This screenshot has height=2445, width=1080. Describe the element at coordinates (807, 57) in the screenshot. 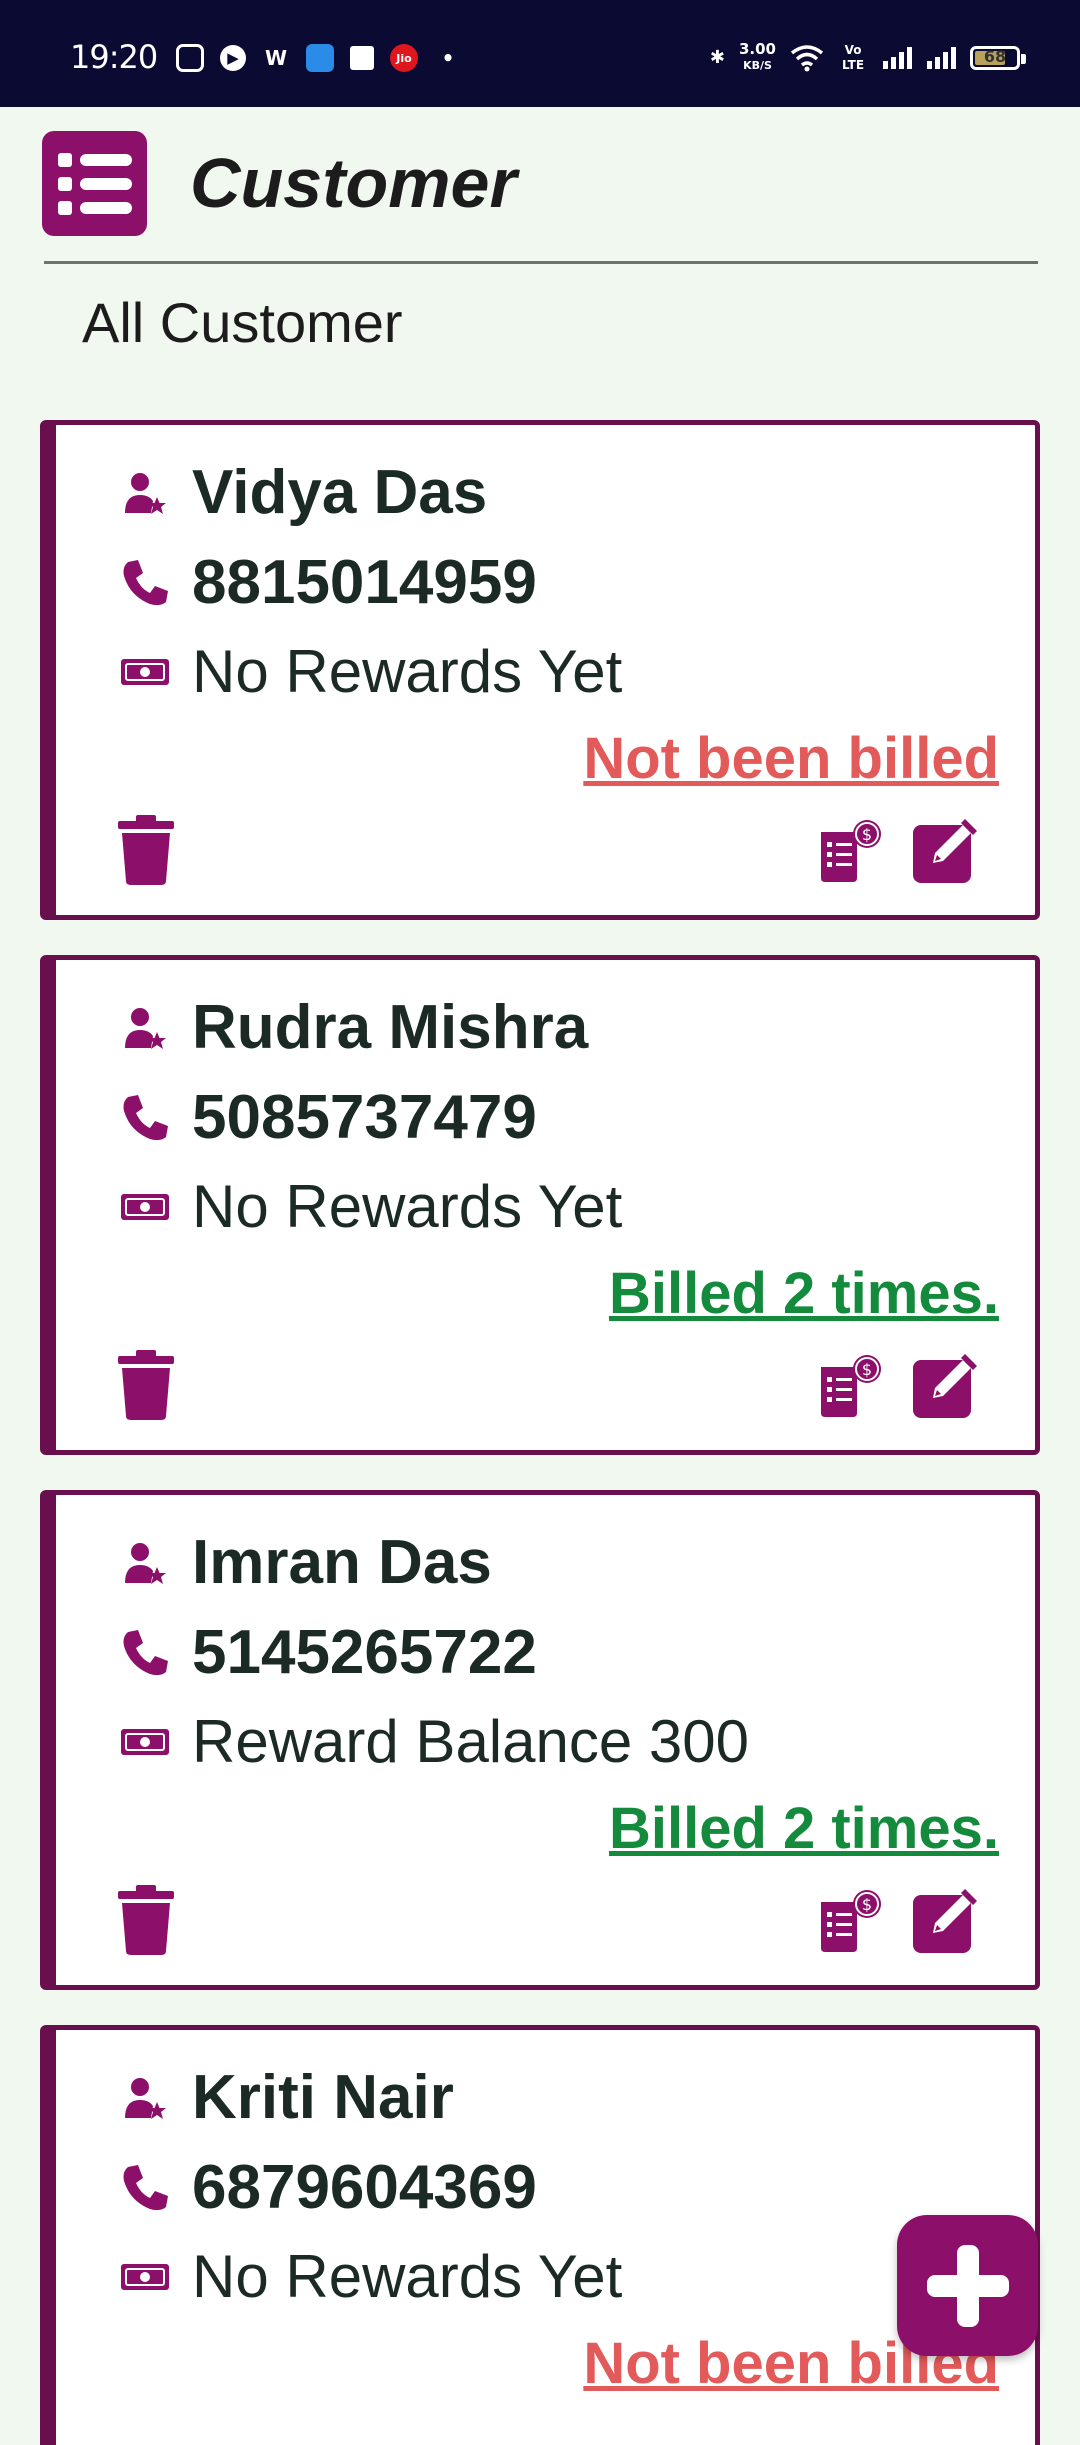

I see `wifi-icon` at that location.